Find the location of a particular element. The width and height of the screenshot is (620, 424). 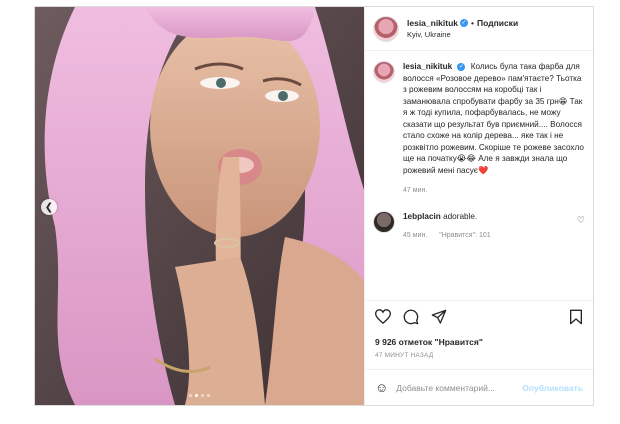

caption-username: lesia_nikituk is located at coordinates (427, 66).